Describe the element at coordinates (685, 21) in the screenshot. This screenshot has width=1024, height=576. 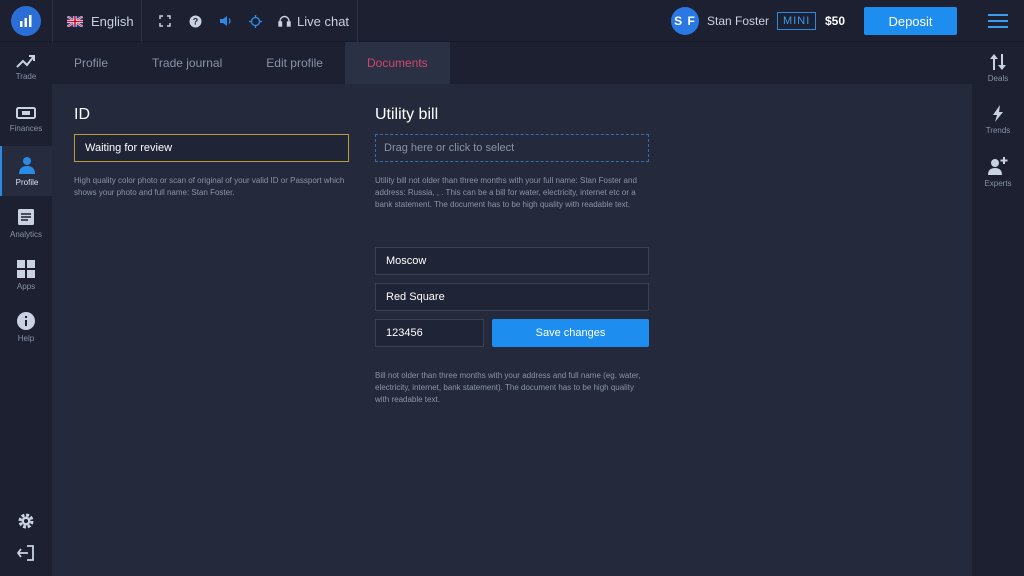
I see `avatar: S F` at that location.